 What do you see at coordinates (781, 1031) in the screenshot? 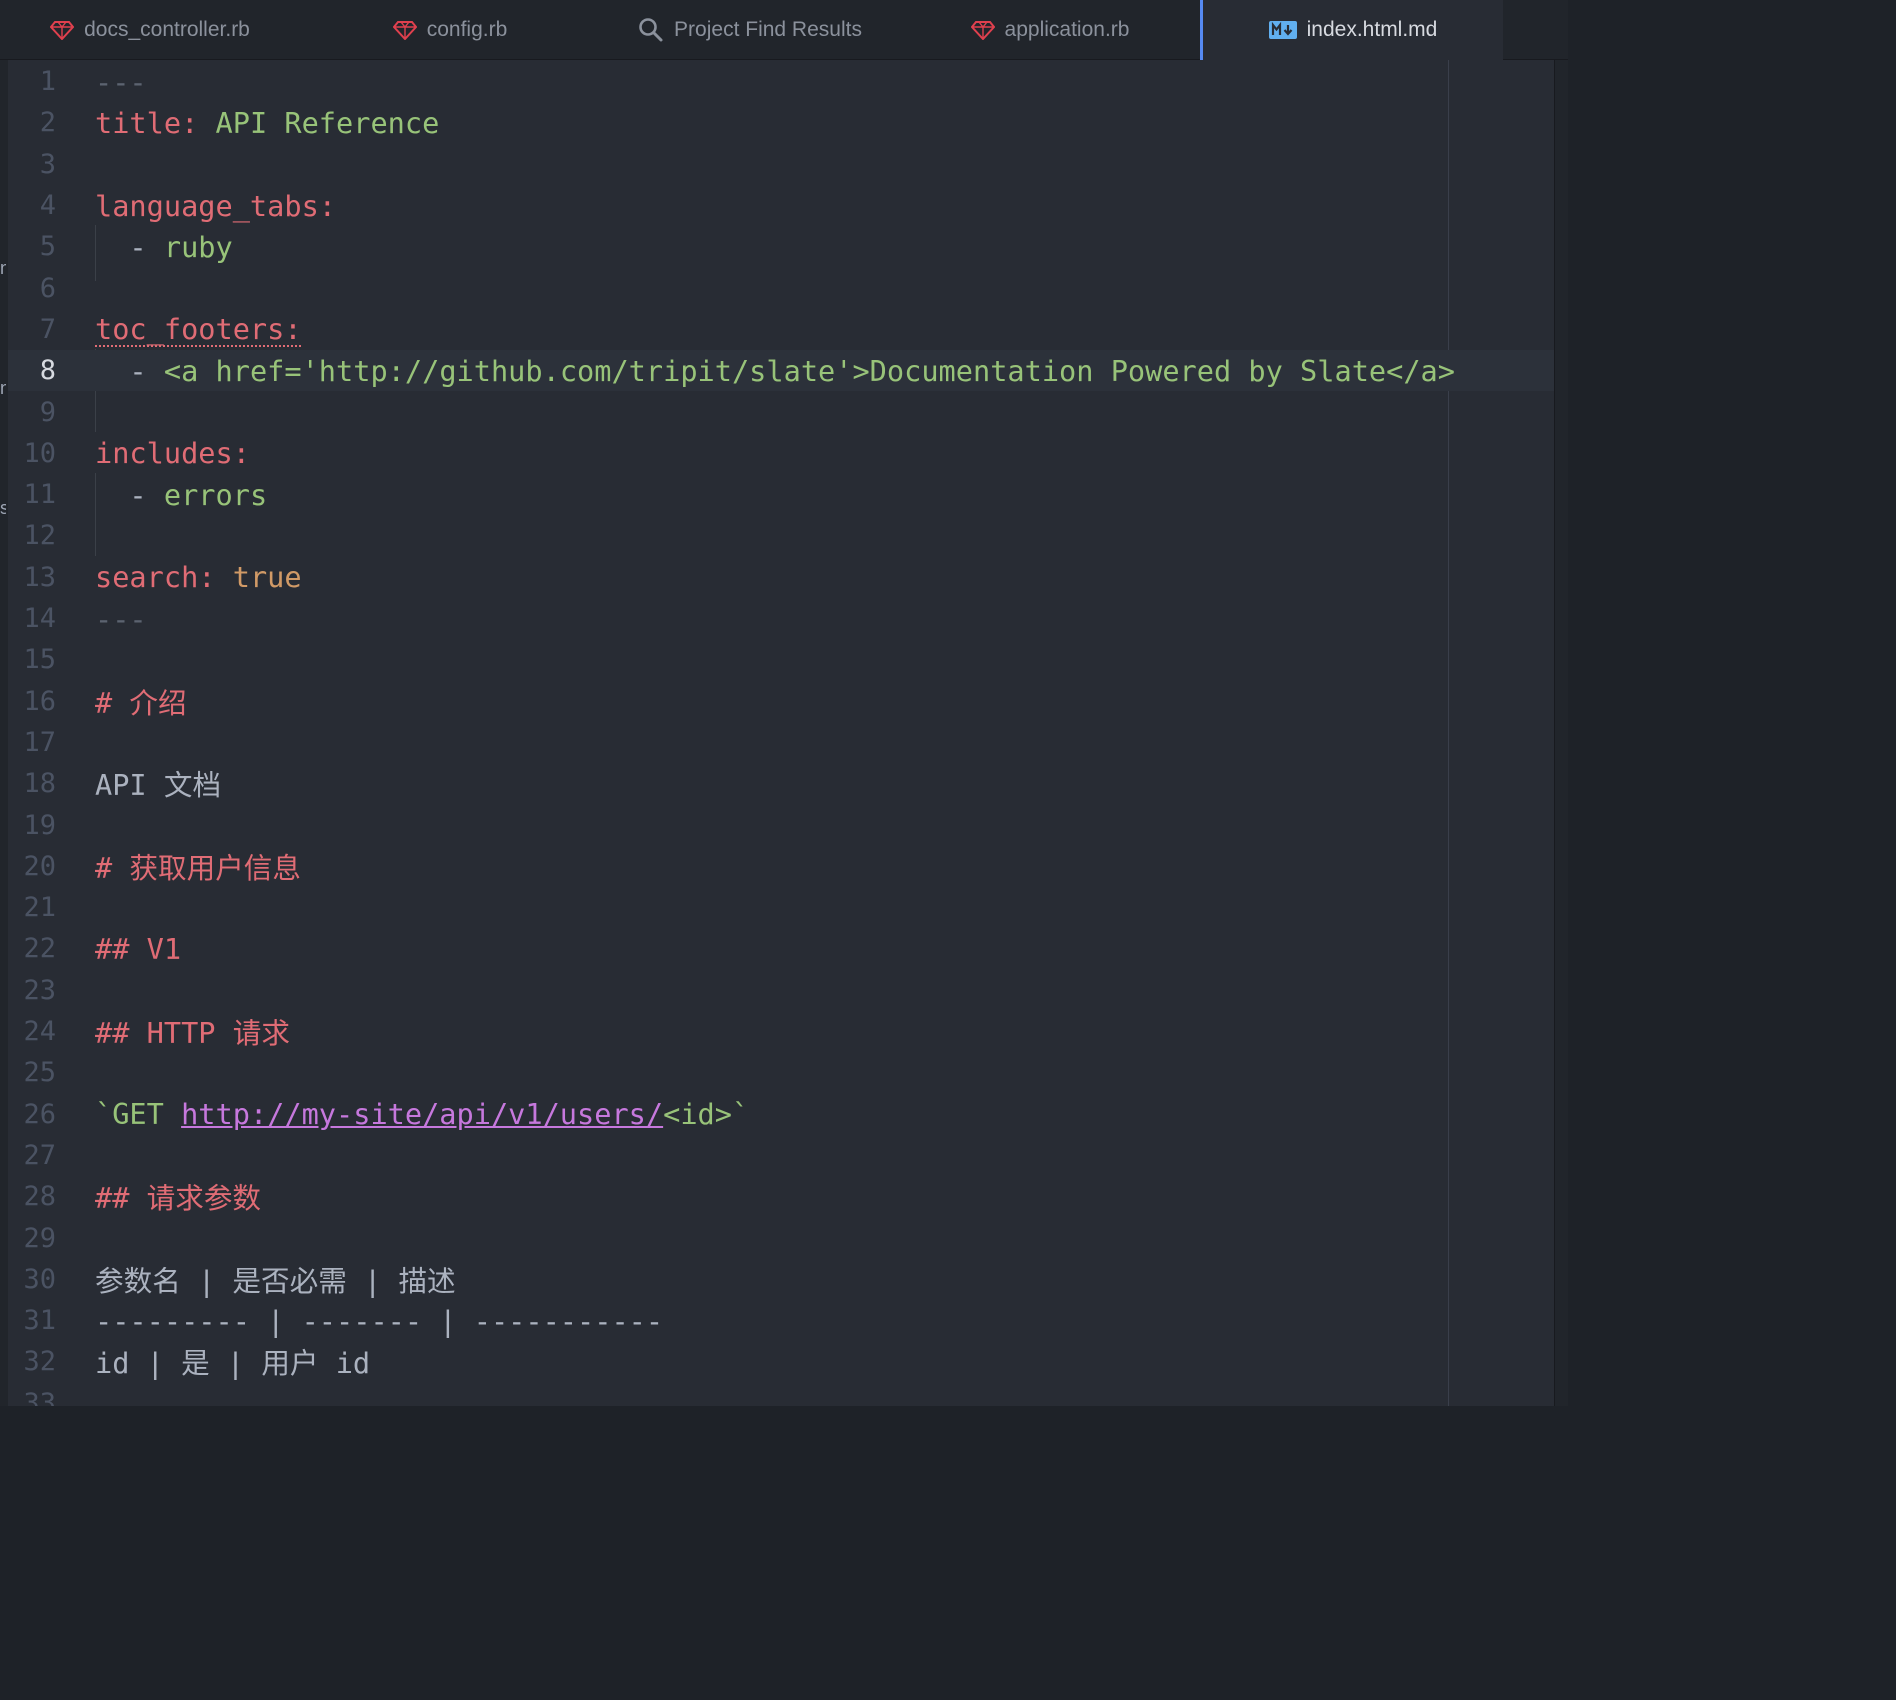
I see `editor-line: 24 ## HTTP 请求` at bounding box center [781, 1031].